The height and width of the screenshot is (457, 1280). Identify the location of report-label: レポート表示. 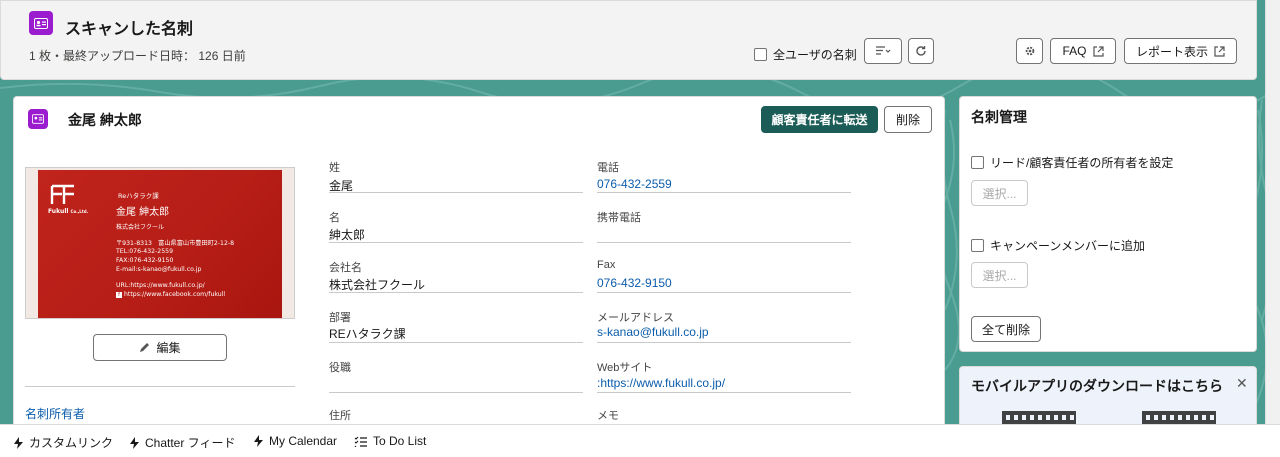
(1171, 51).